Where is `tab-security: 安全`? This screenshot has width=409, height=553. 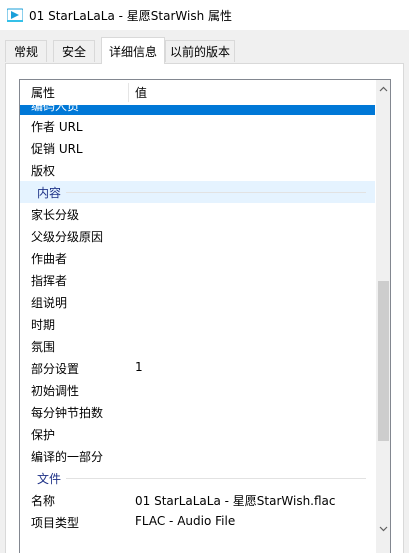 tab-security: 安全 is located at coordinates (74, 51).